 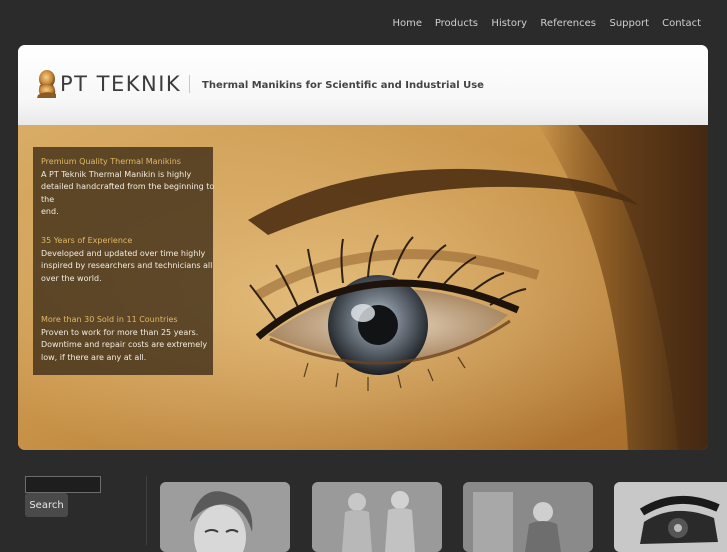 What do you see at coordinates (111, 161) in the screenshot?
I see `feature-title: Premium Quality Thermal Manikins` at bounding box center [111, 161].